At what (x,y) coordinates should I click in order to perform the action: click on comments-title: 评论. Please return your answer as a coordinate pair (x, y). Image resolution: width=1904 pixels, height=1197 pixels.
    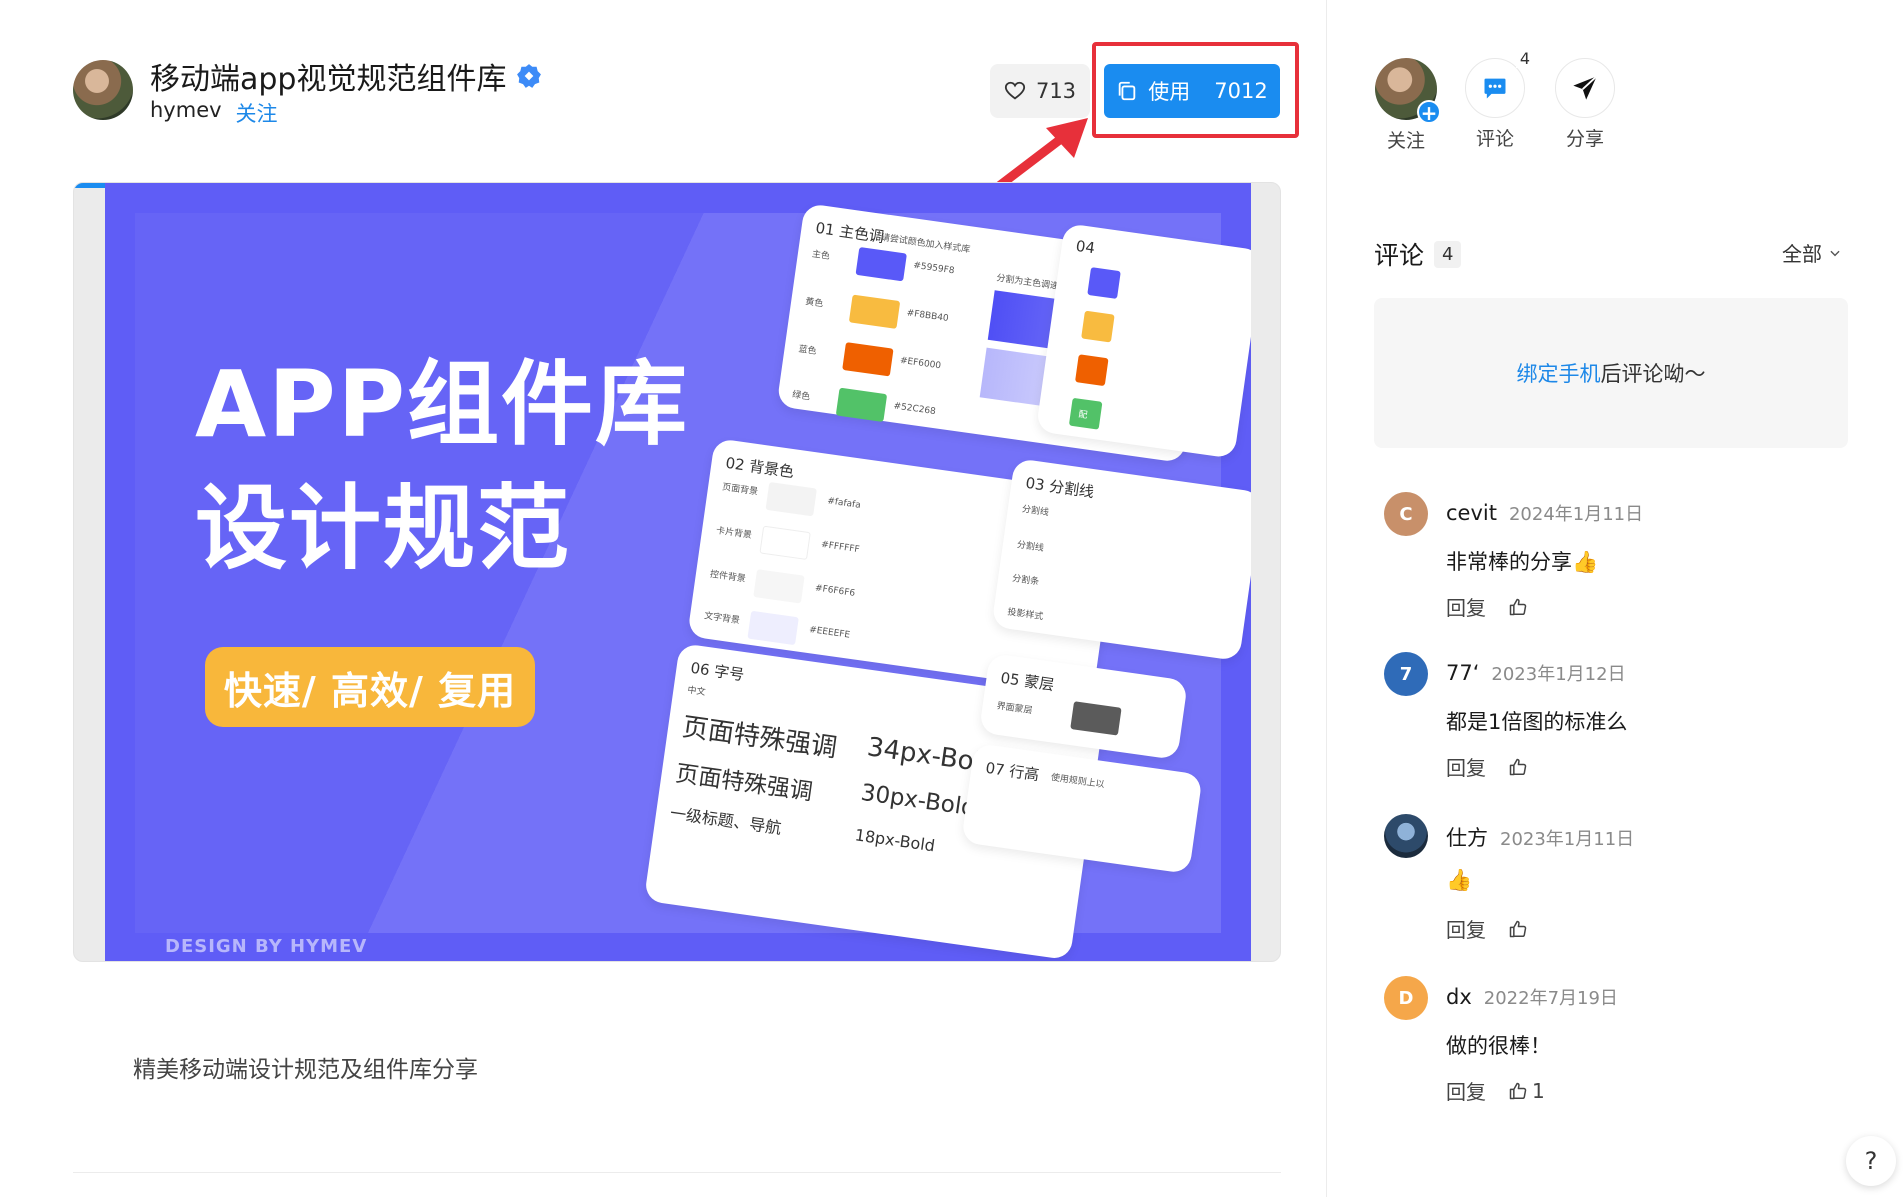
    Looking at the image, I should click on (1399, 255).